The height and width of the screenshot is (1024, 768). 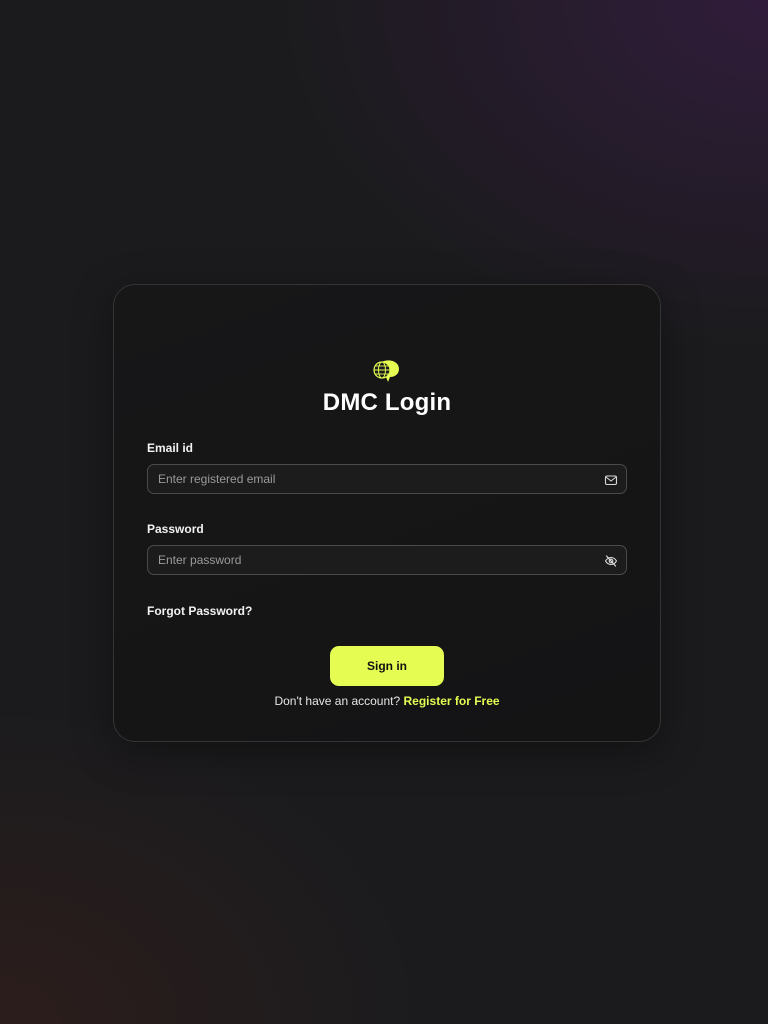 I want to click on password-field-container, so click(x=387, y=560).